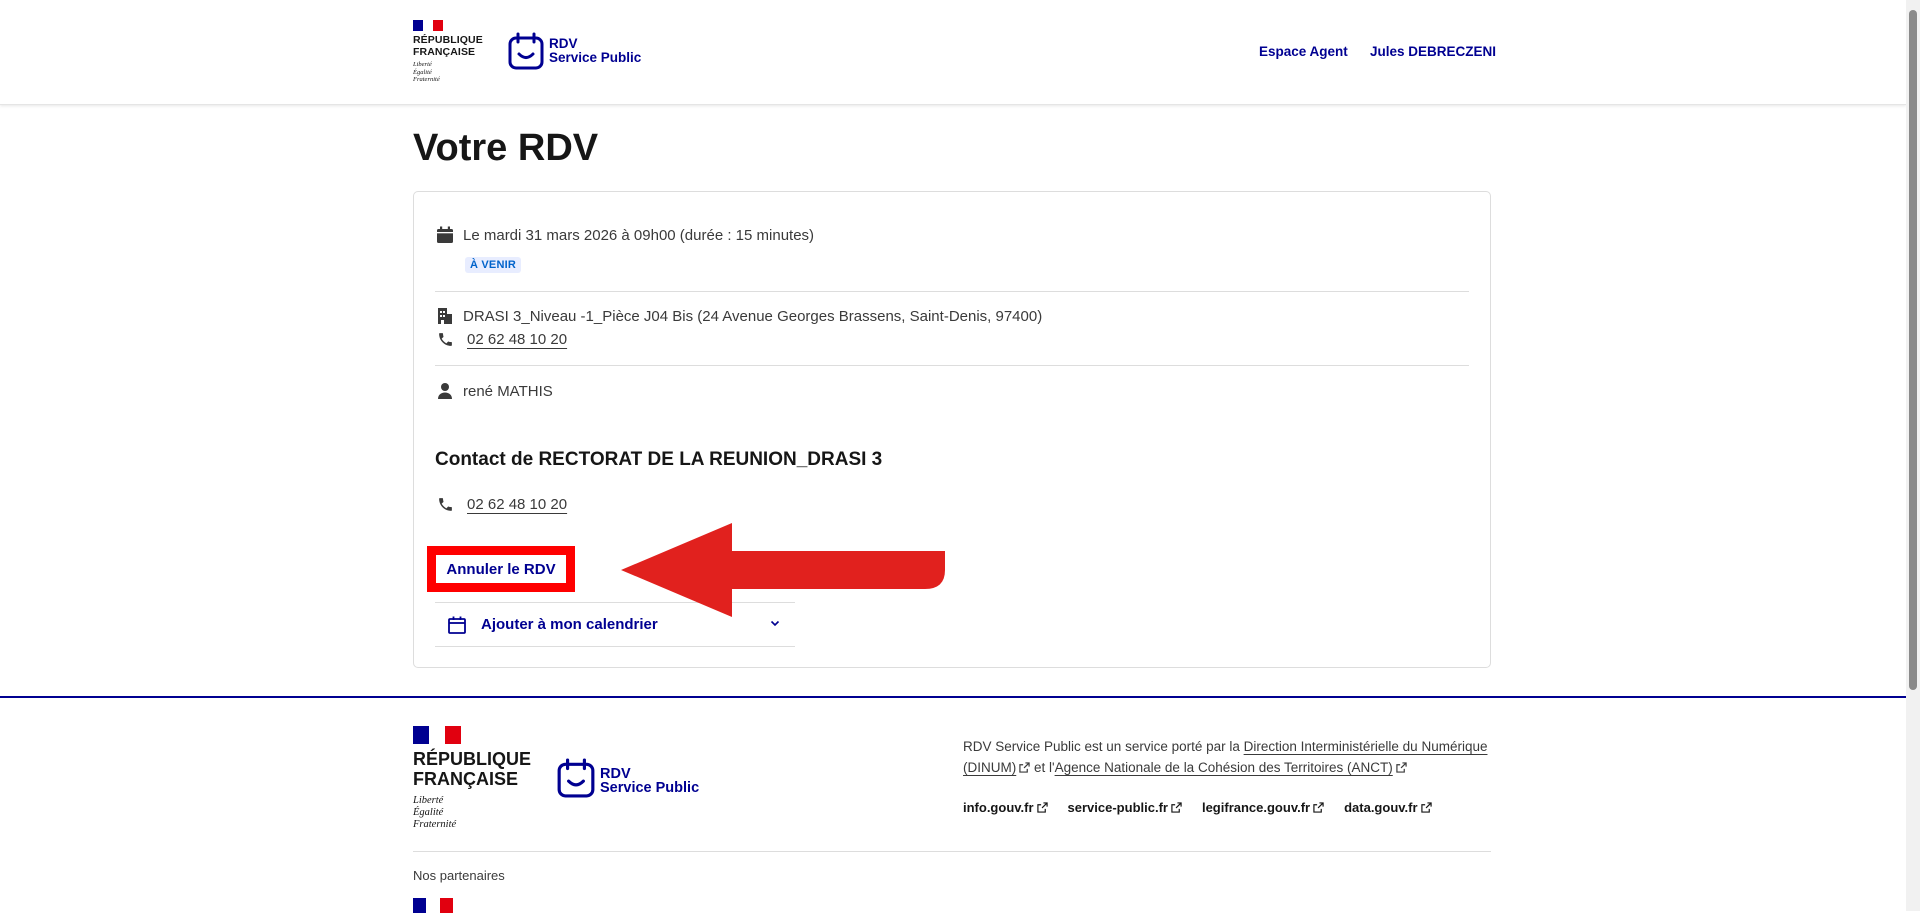 This screenshot has height=913, width=1920. What do you see at coordinates (506, 148) in the screenshot?
I see `page-title: Votre RDV` at bounding box center [506, 148].